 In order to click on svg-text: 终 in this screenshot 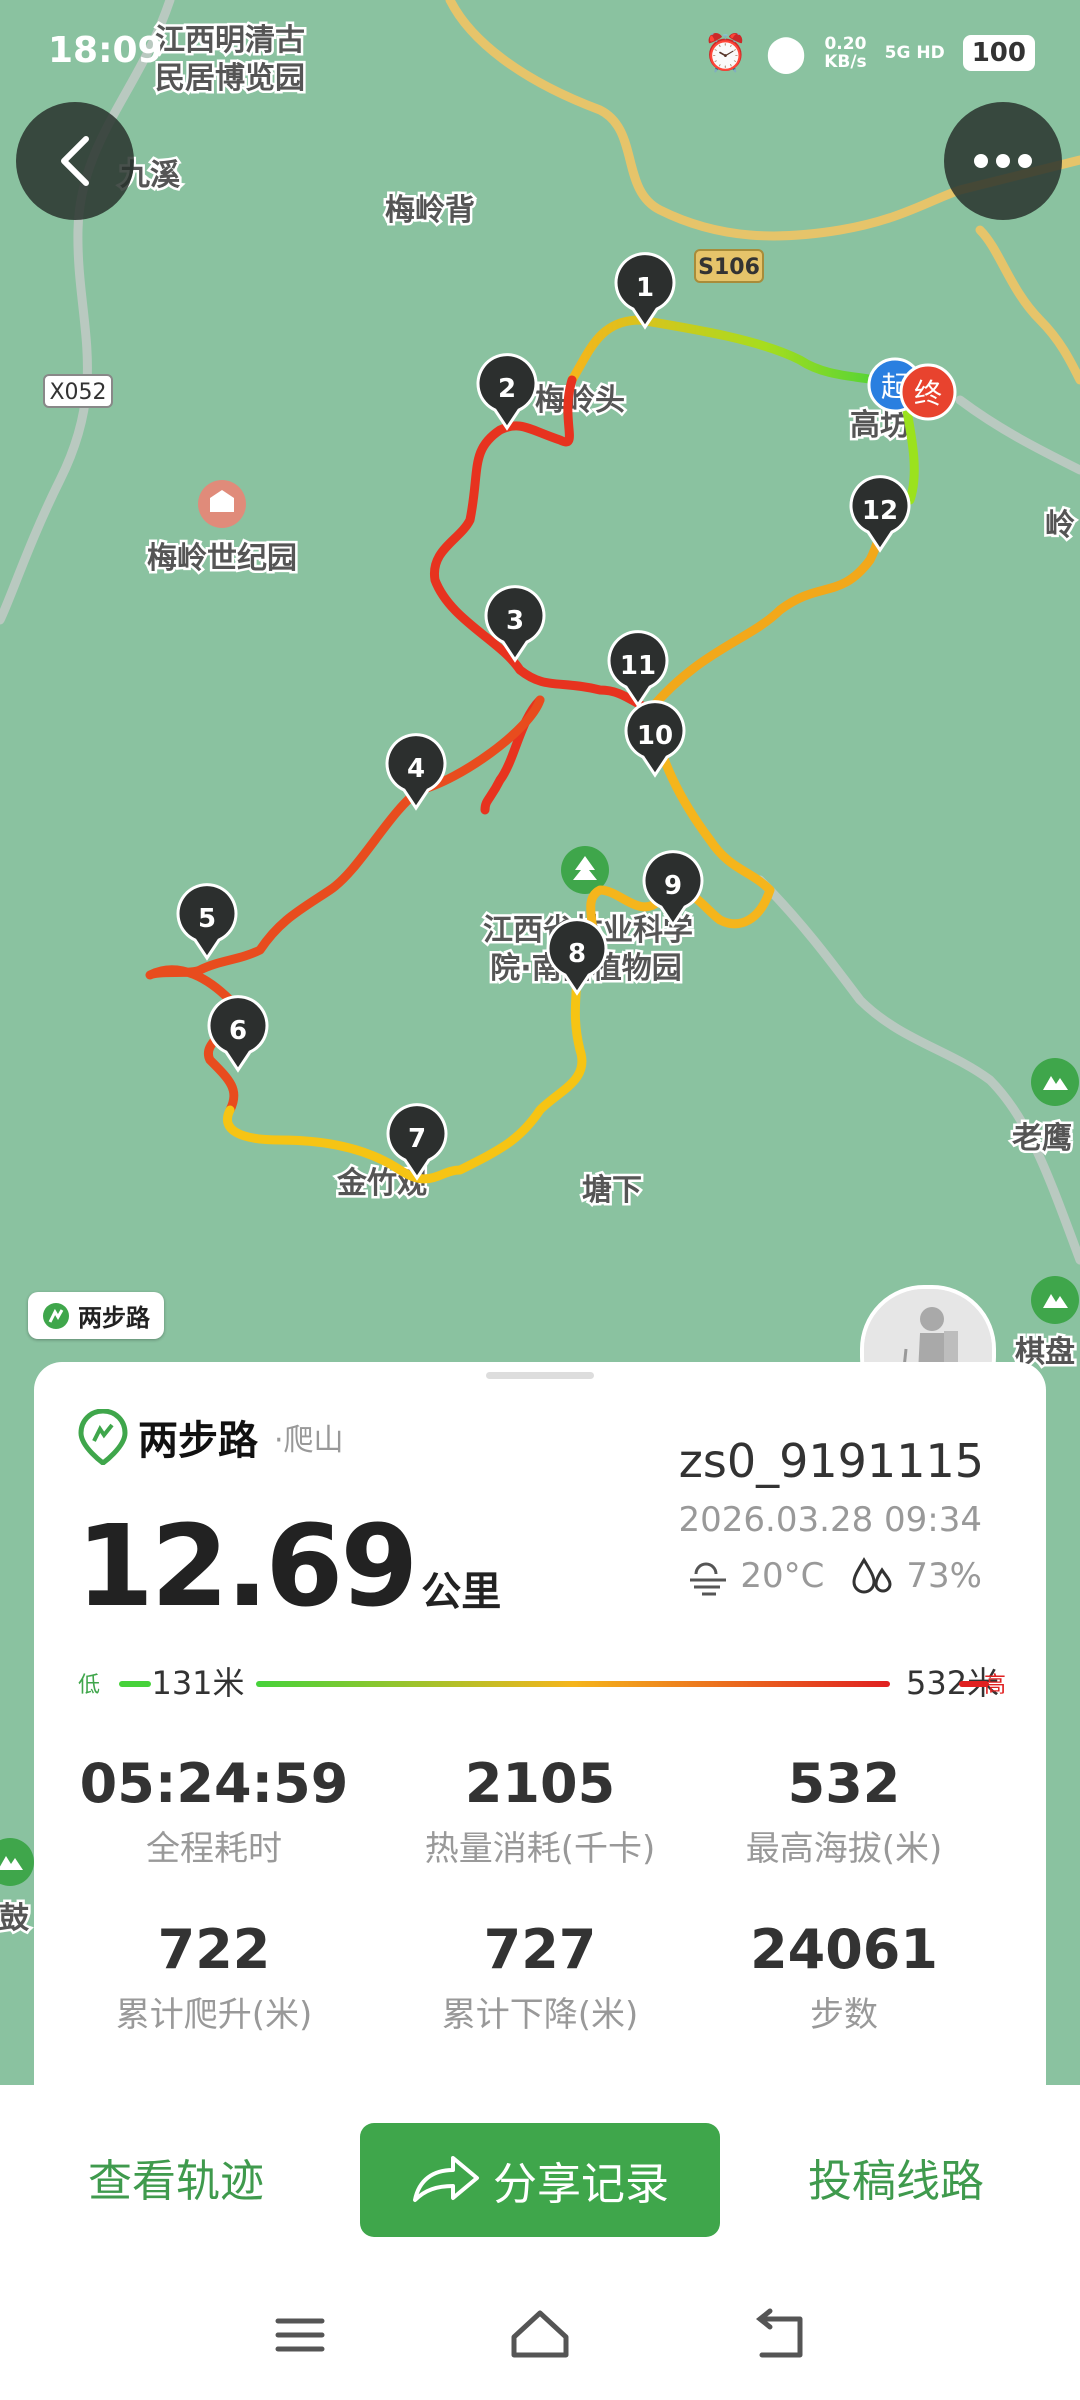, I will do `click(928, 393)`.